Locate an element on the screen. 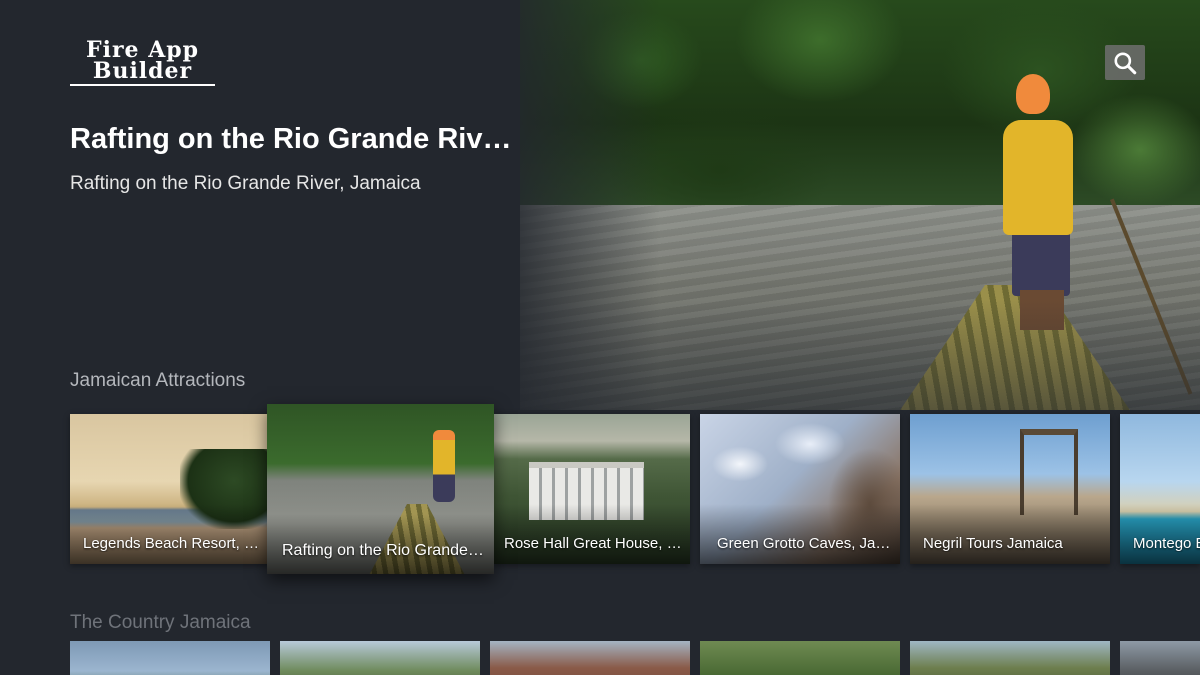 This screenshot has width=1200, height=675. app-logo-line2: Builder is located at coordinates (142, 71).